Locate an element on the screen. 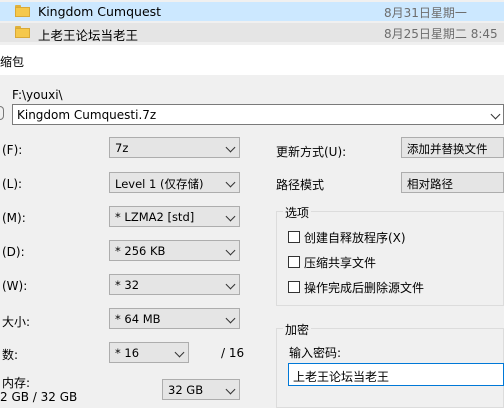  path-mode-label: 路径模式 is located at coordinates (300, 185).